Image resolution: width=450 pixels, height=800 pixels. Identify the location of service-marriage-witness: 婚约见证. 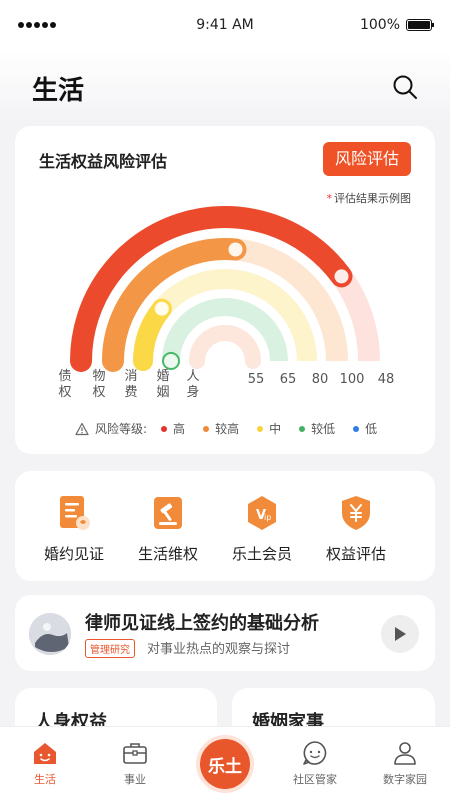
(74, 528).